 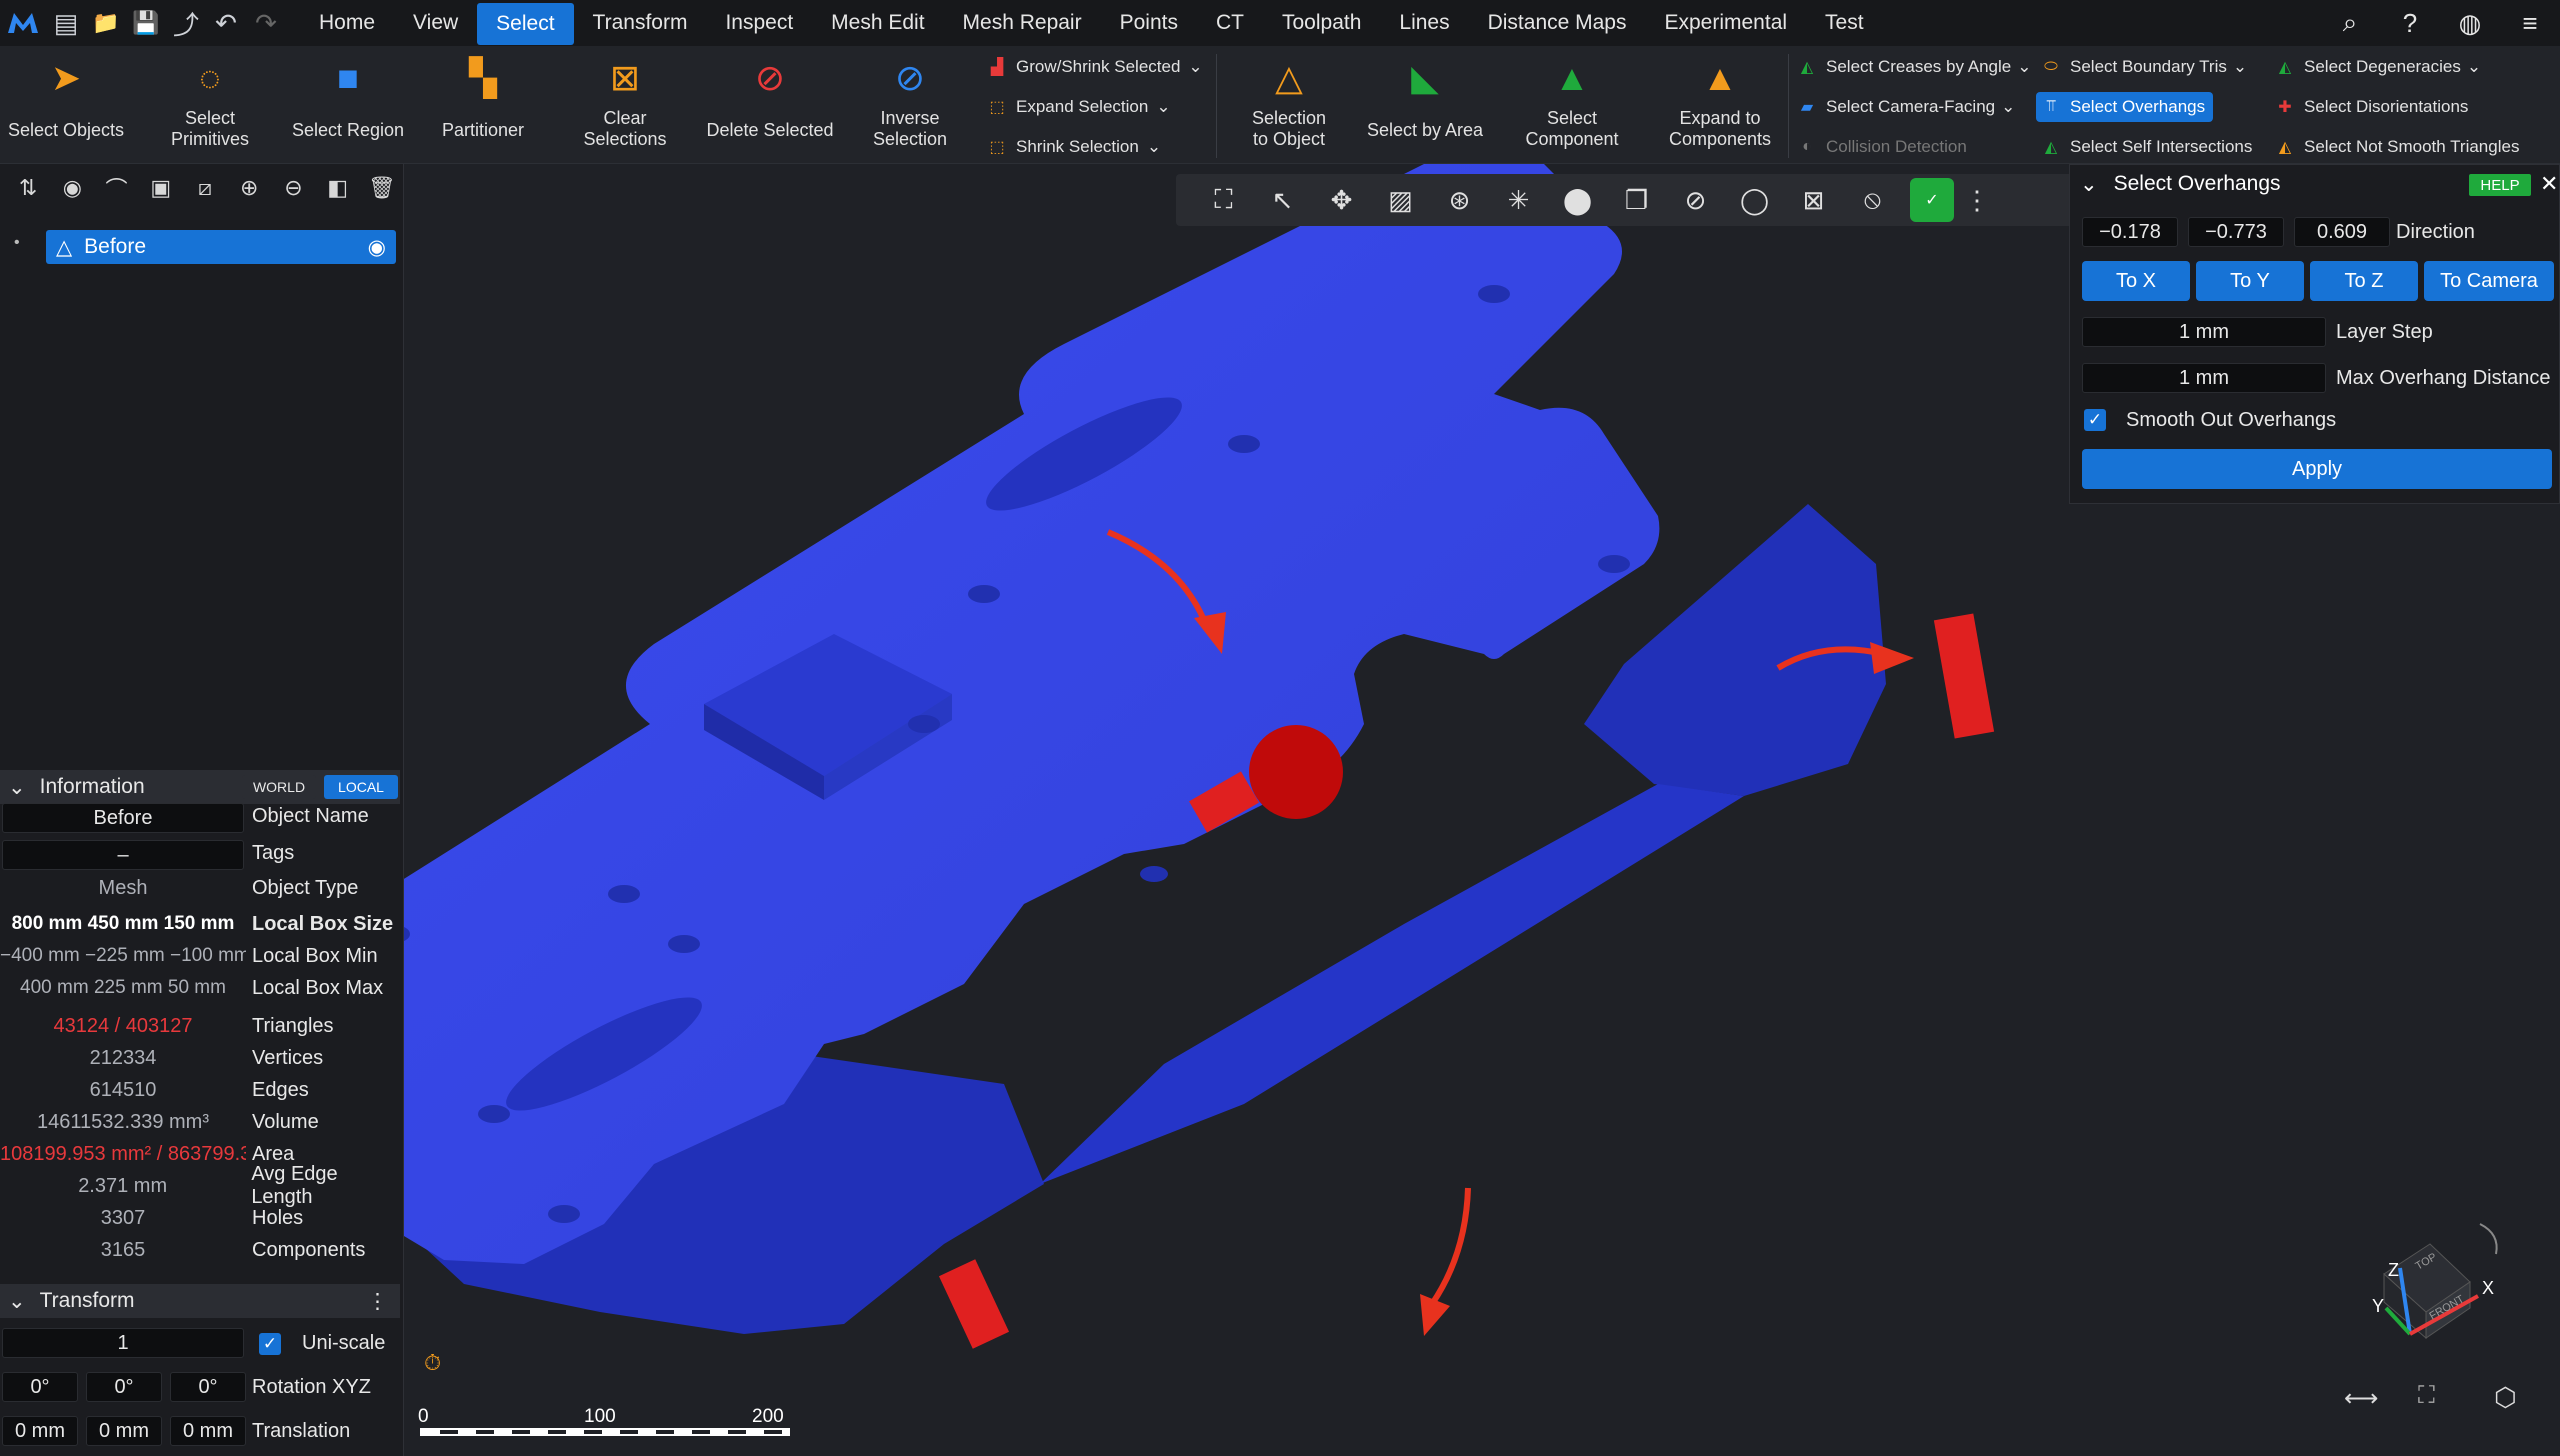 What do you see at coordinates (2425, 1279) in the screenshot?
I see `view-cube-gizmo: Z Y X TOP FRONT` at bounding box center [2425, 1279].